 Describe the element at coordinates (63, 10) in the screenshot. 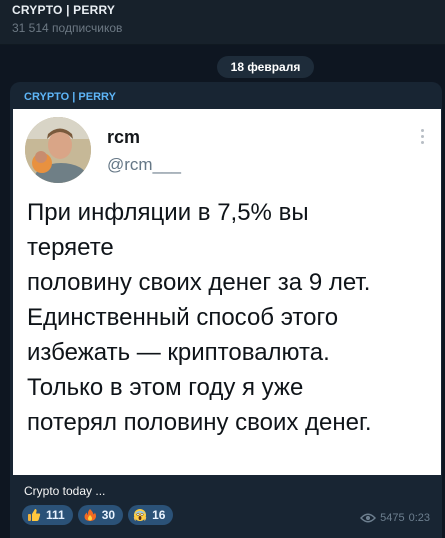

I see `channel-title: CRYPTO | PERRY` at that location.